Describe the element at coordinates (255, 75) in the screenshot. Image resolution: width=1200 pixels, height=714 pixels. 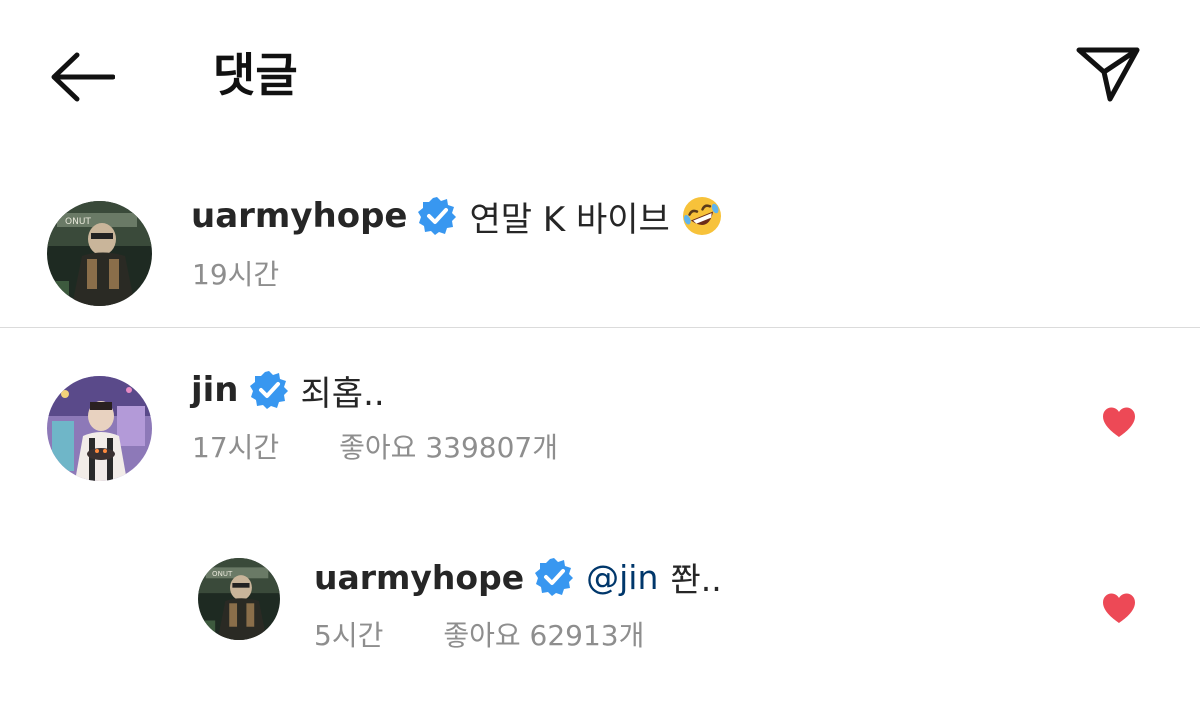
I see `page-title: 댓글` at that location.